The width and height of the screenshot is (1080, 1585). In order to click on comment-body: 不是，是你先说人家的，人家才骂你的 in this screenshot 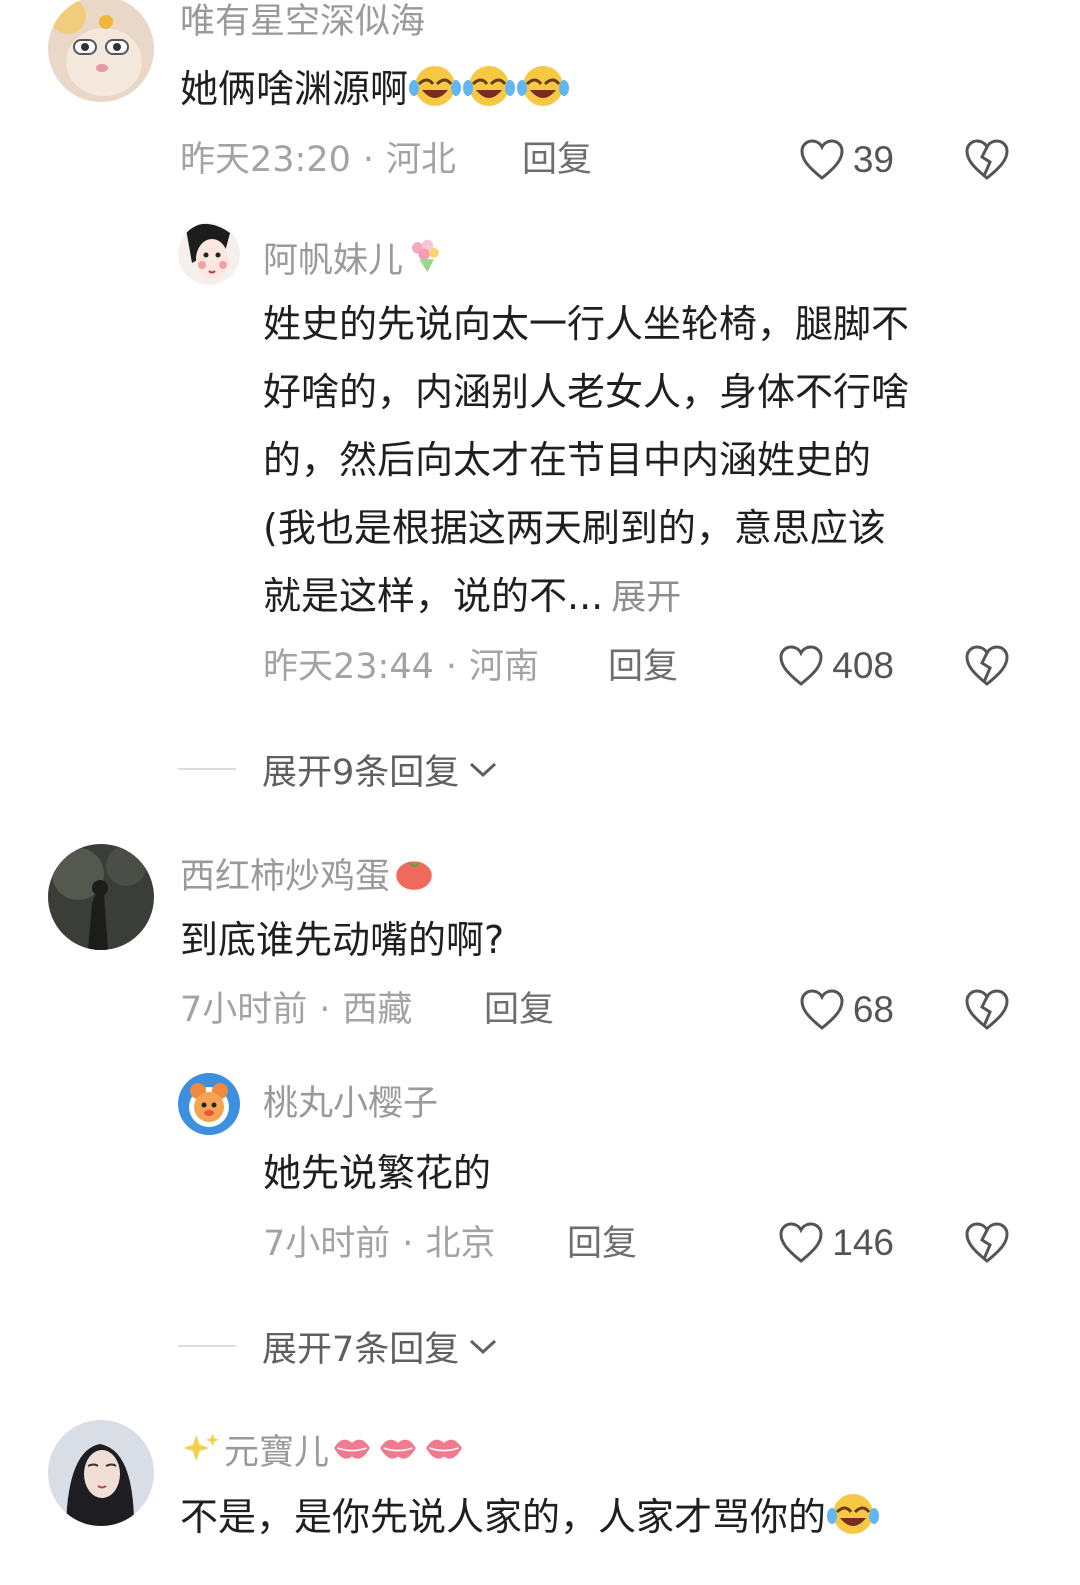, I will do `click(503, 1517)`.